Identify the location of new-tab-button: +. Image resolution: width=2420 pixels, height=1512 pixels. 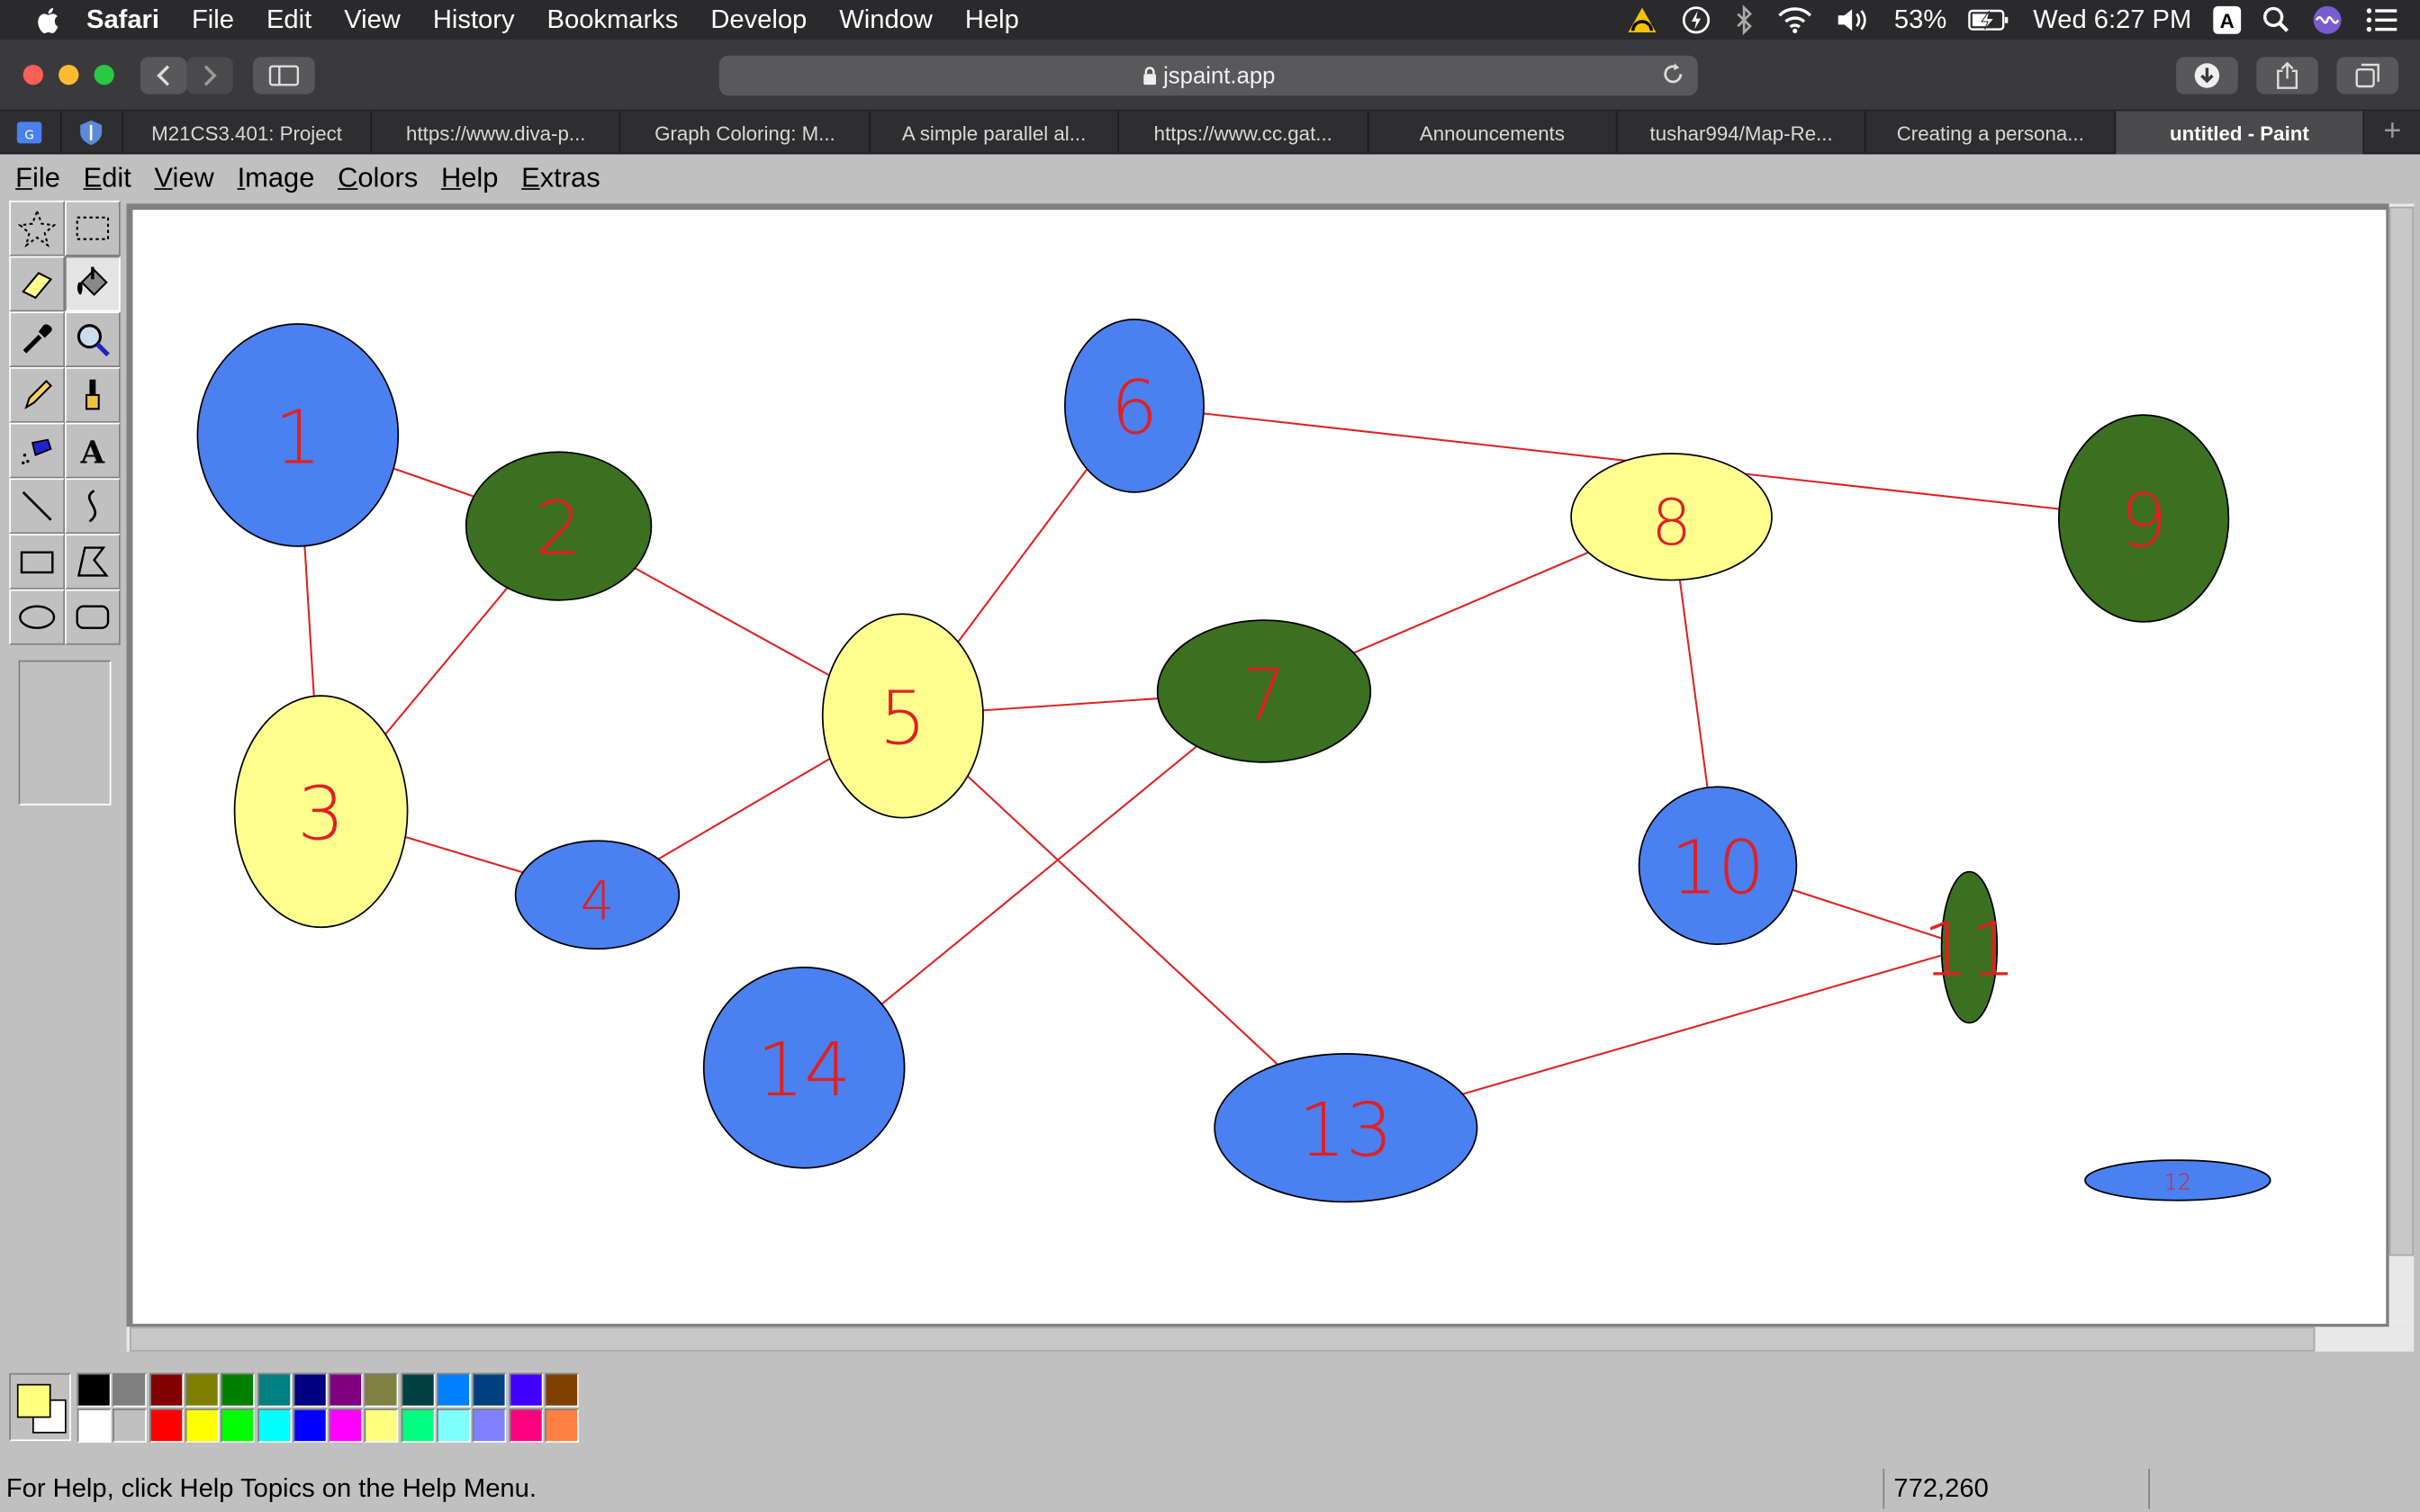
(2392, 131).